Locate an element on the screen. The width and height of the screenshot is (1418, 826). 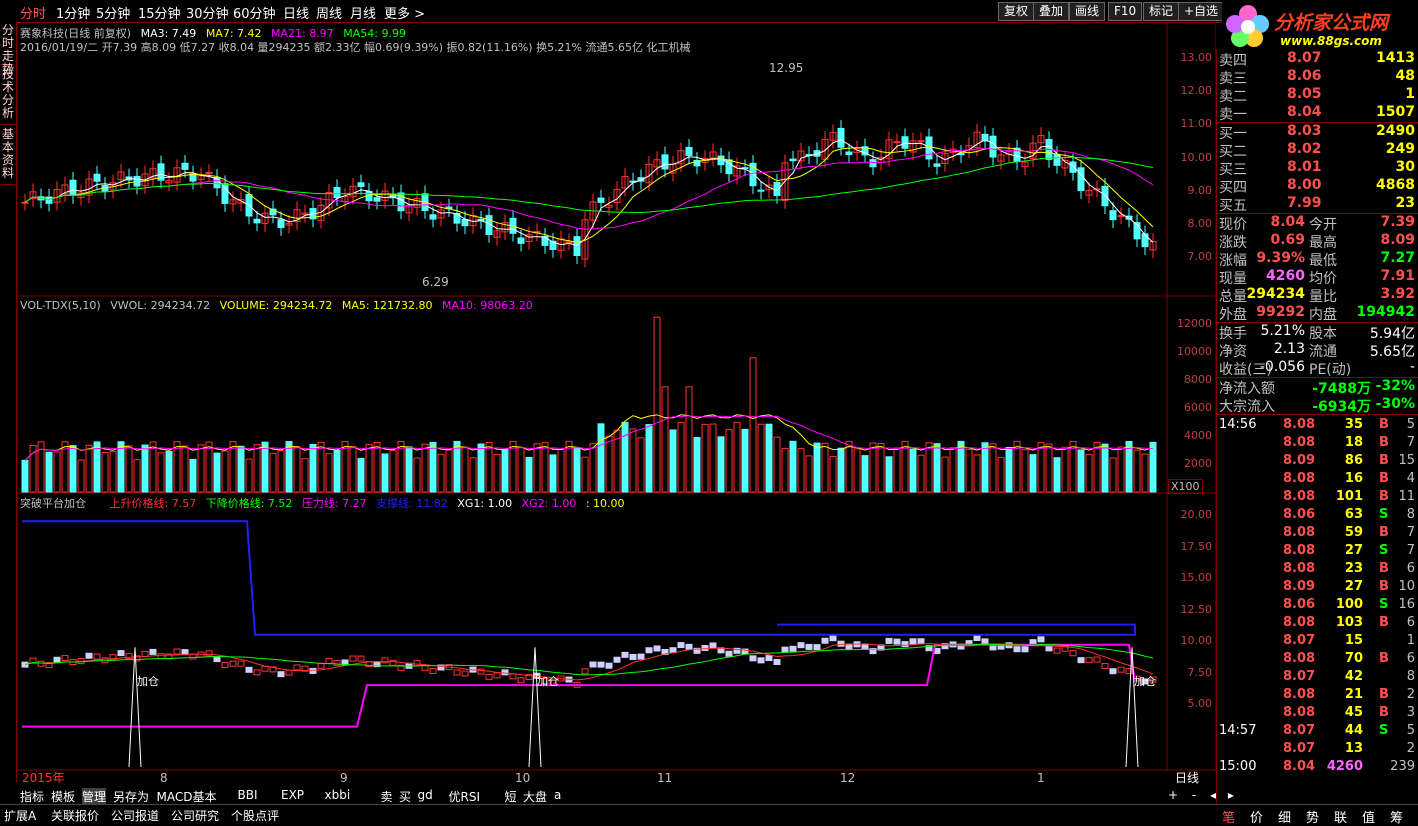
quote-value: 9.39% is located at coordinates (1280, 258).